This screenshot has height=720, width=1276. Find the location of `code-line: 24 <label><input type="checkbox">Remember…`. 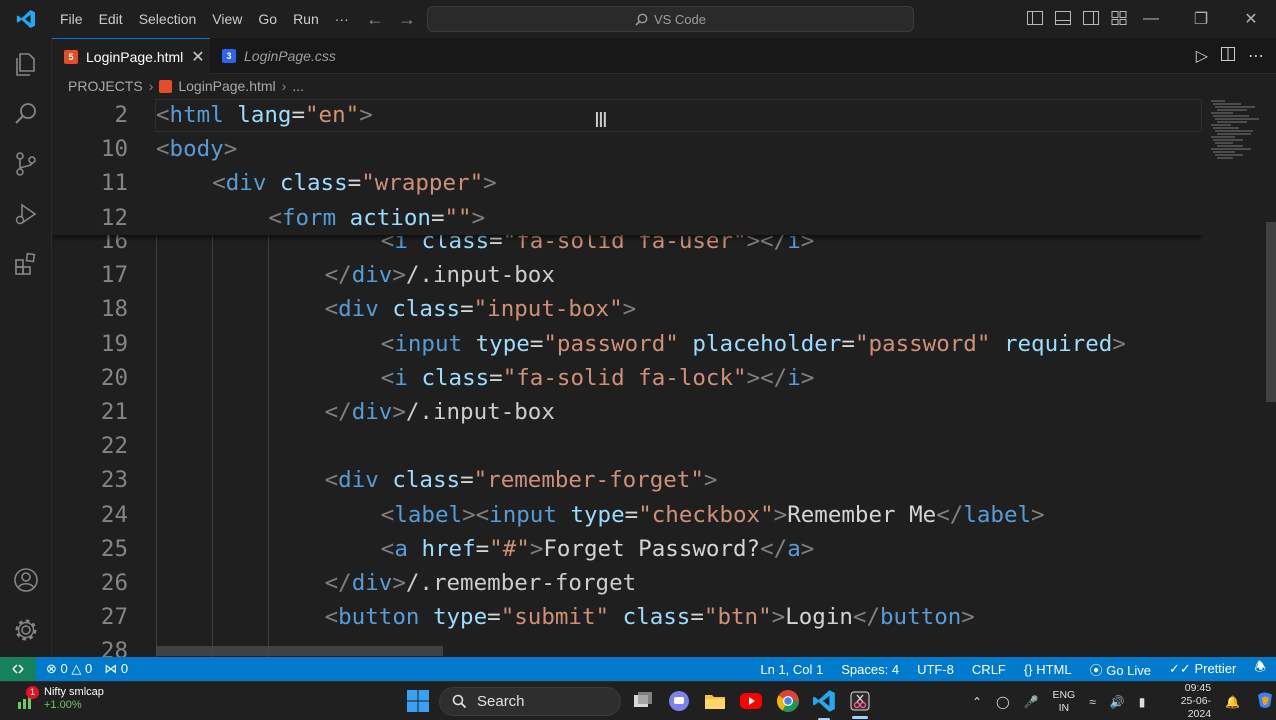

code-line: 24 <label><input type="checkbox">Remember… is located at coordinates (627, 515).